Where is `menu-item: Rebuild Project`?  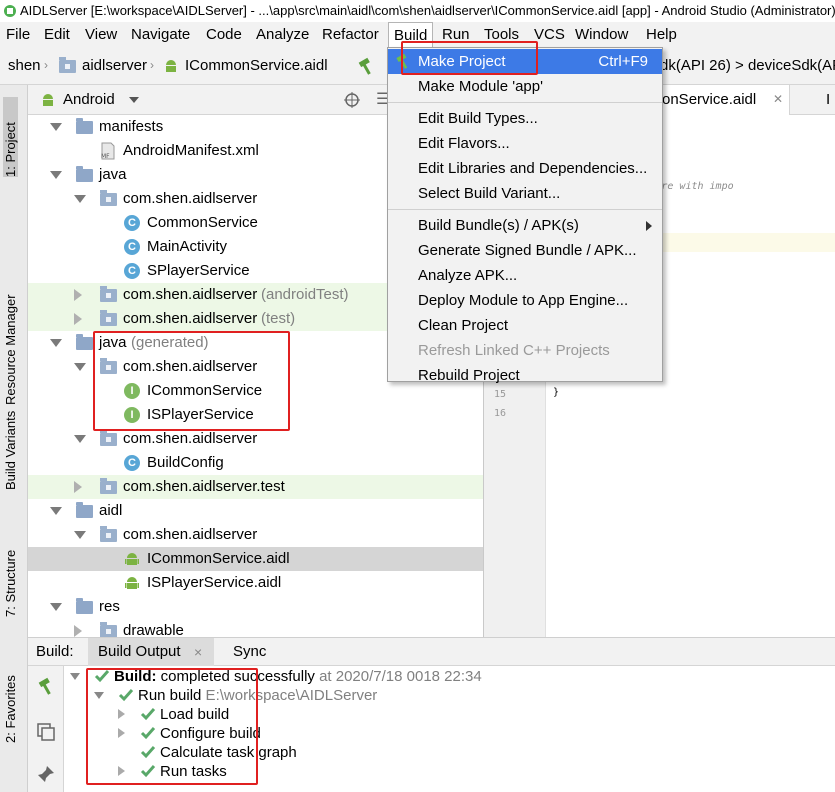
menu-item: Rebuild Project is located at coordinates (525, 375).